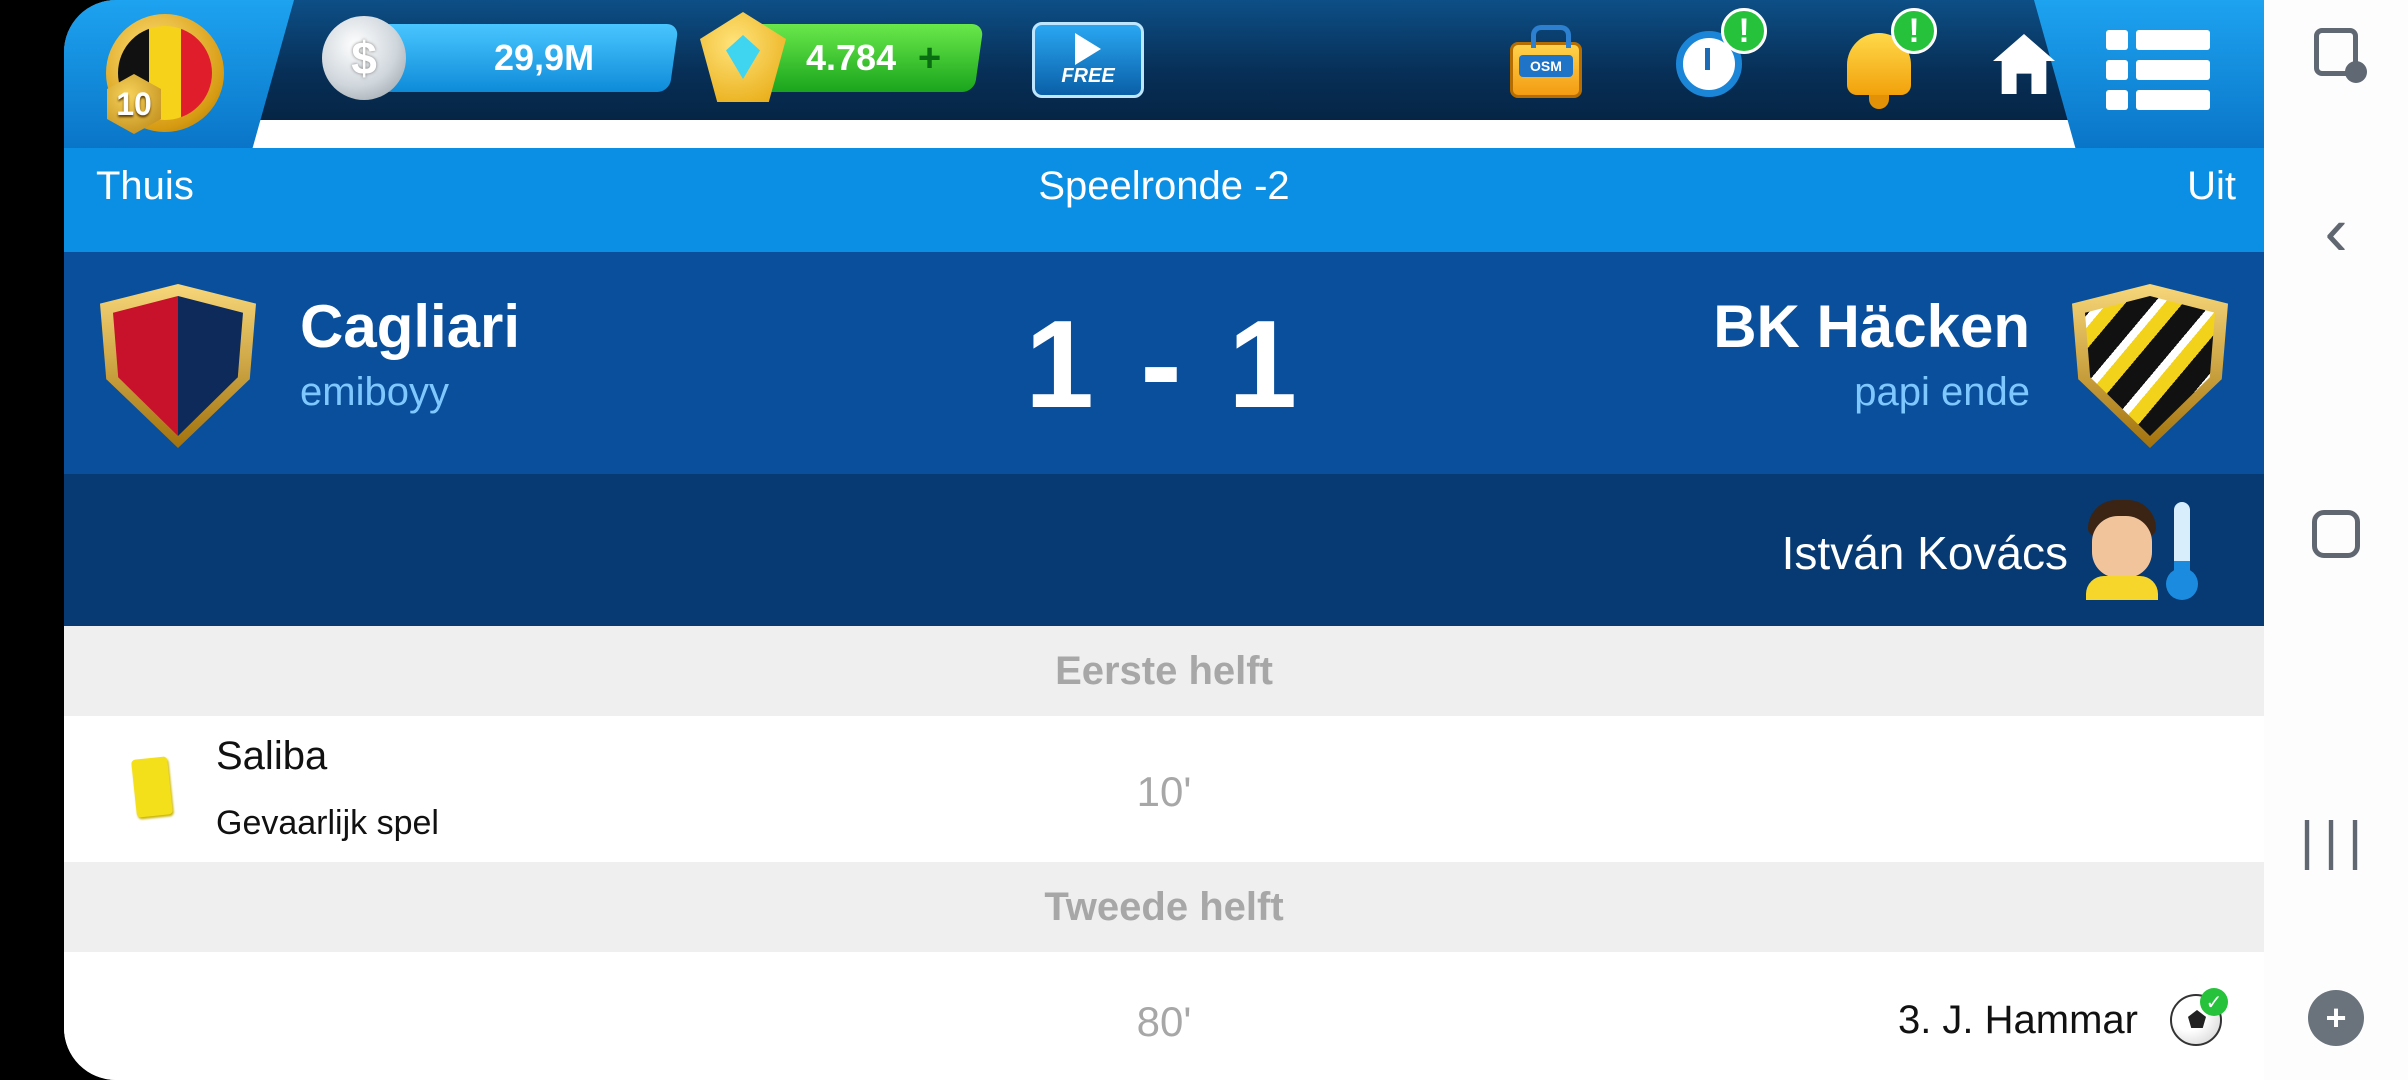  Describe the element at coordinates (1871, 326) in the screenshot. I see `away-team-name: BK Häcken` at that location.